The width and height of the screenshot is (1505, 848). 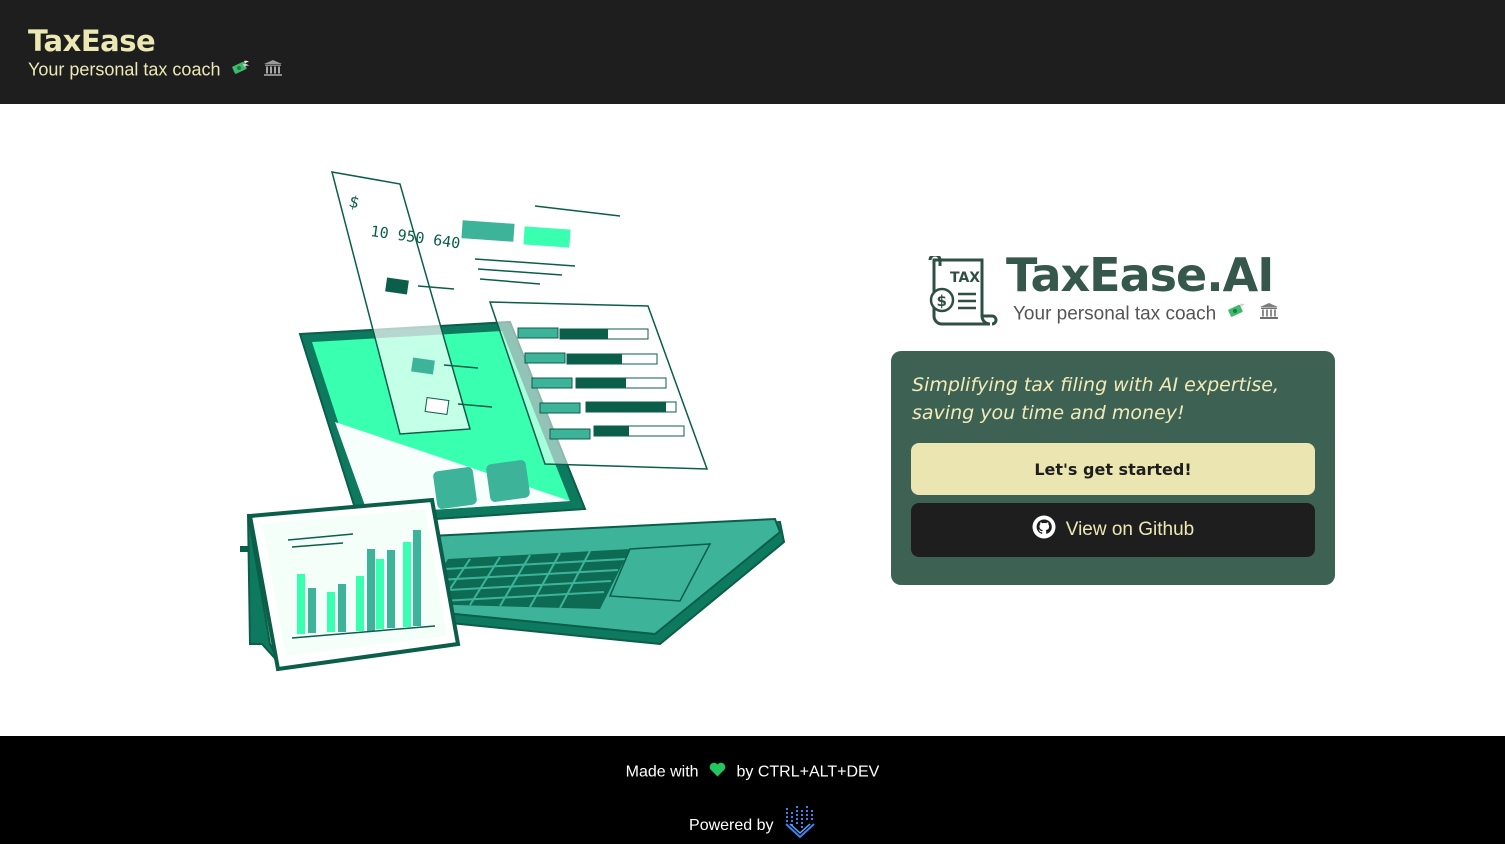 What do you see at coordinates (717, 772) in the screenshot?
I see `green-heart-icon` at bounding box center [717, 772].